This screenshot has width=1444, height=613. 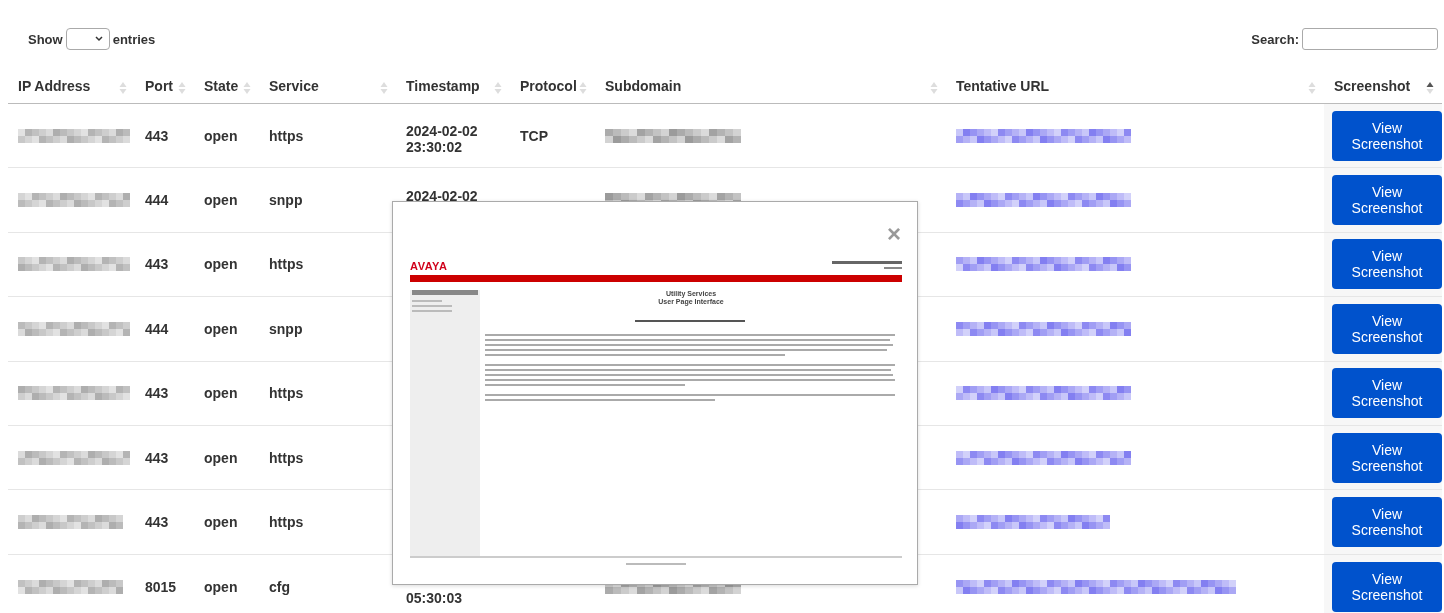 I want to click on protocol-cell: TCP, so click(x=534, y=135).